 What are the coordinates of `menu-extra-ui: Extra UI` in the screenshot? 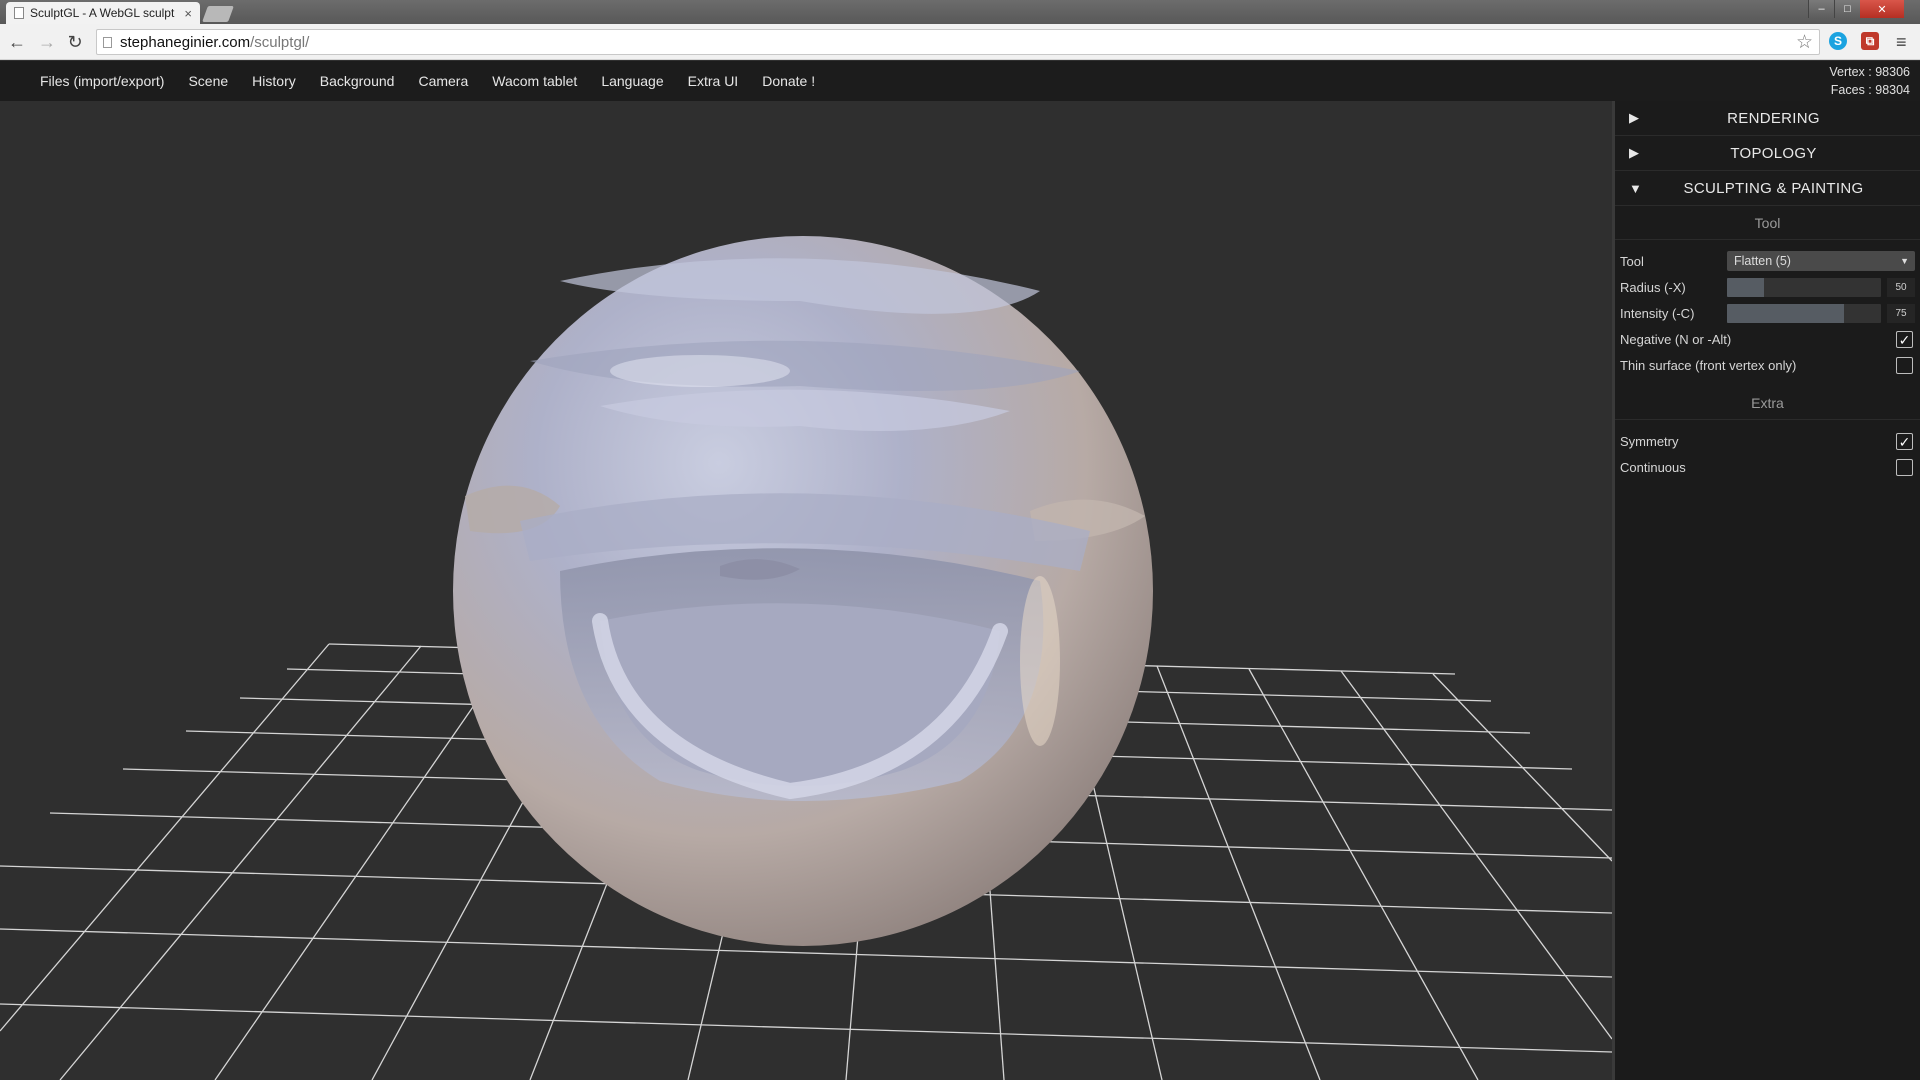 It's located at (713, 81).